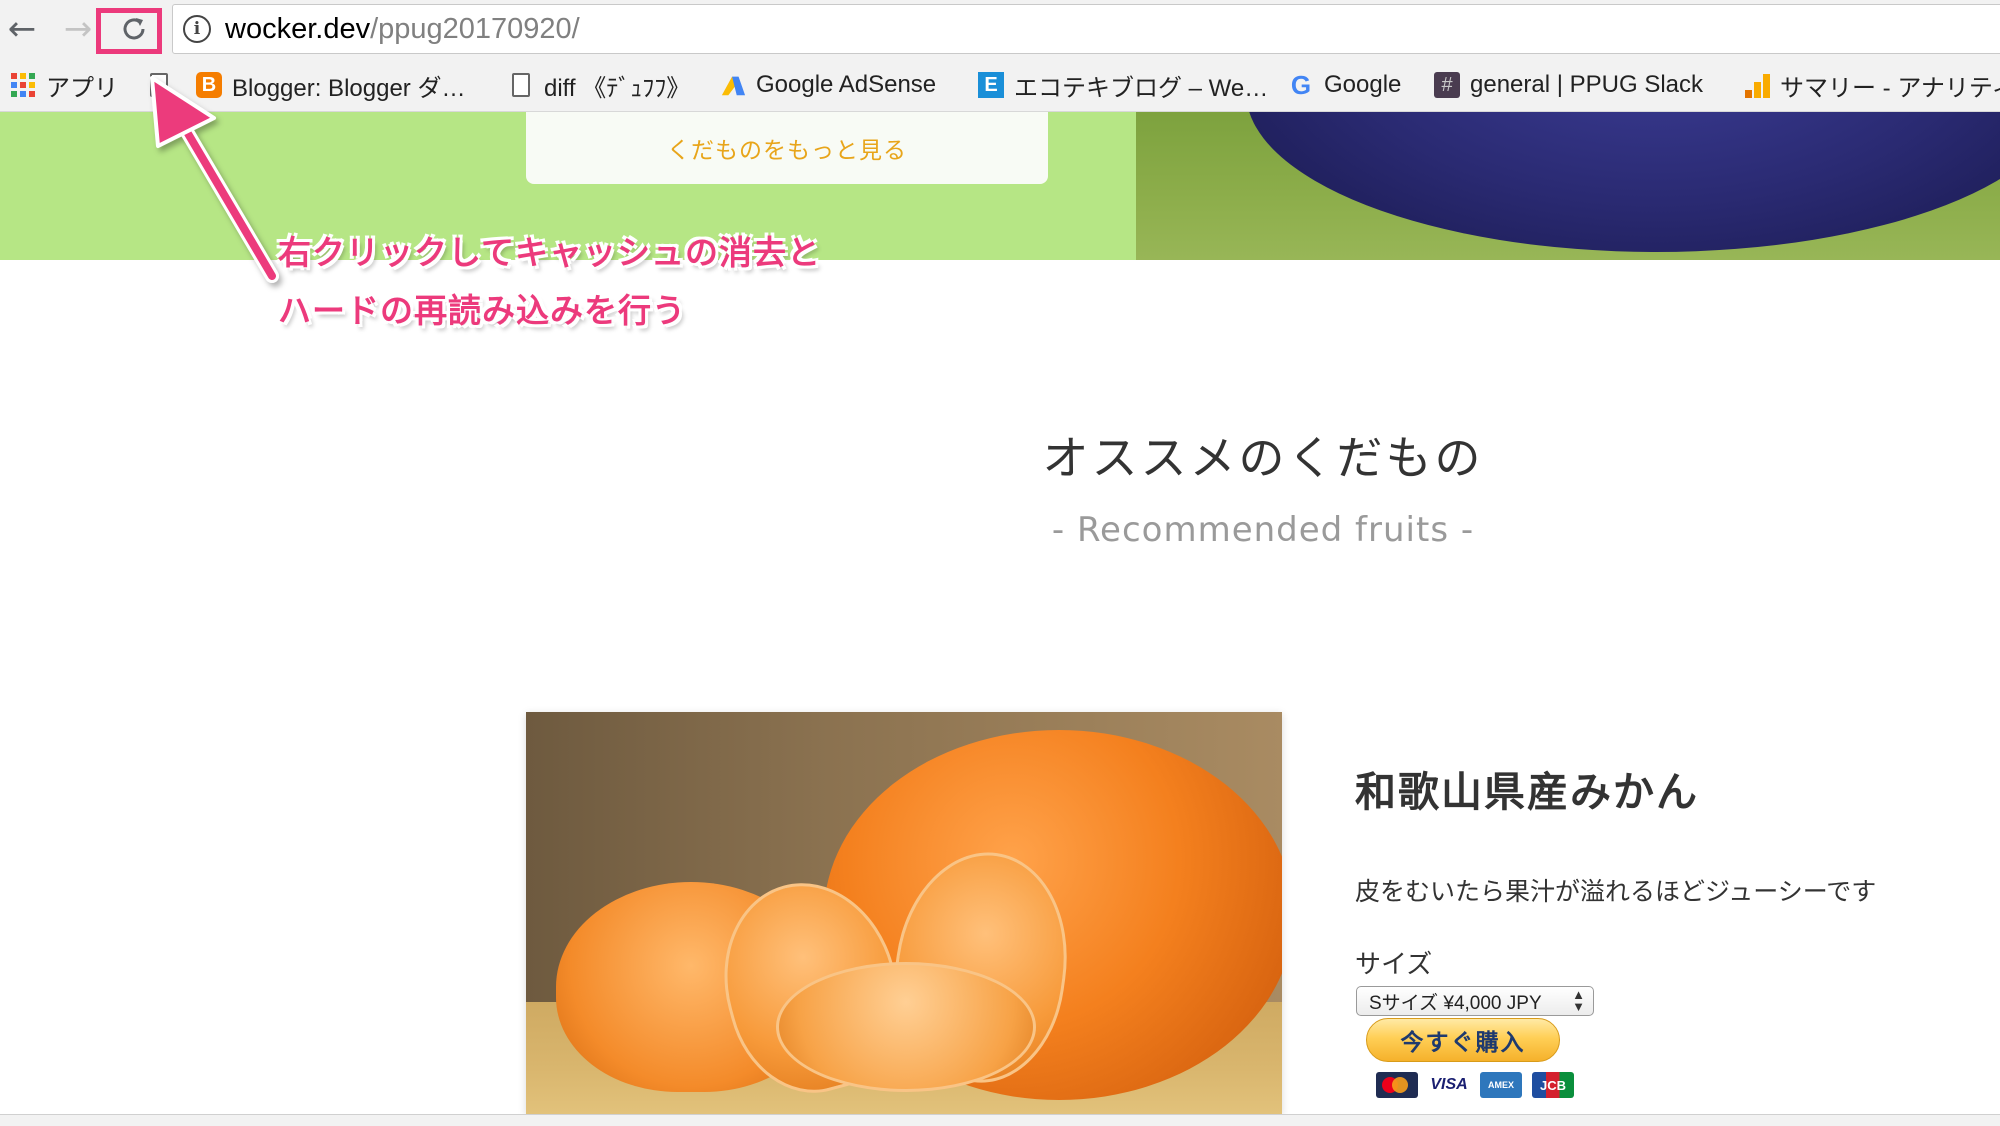 The width and height of the screenshot is (2000, 1126). Describe the element at coordinates (482, 310) in the screenshot. I see `annotation-line-2: ハードの再読み込みを行う` at that location.